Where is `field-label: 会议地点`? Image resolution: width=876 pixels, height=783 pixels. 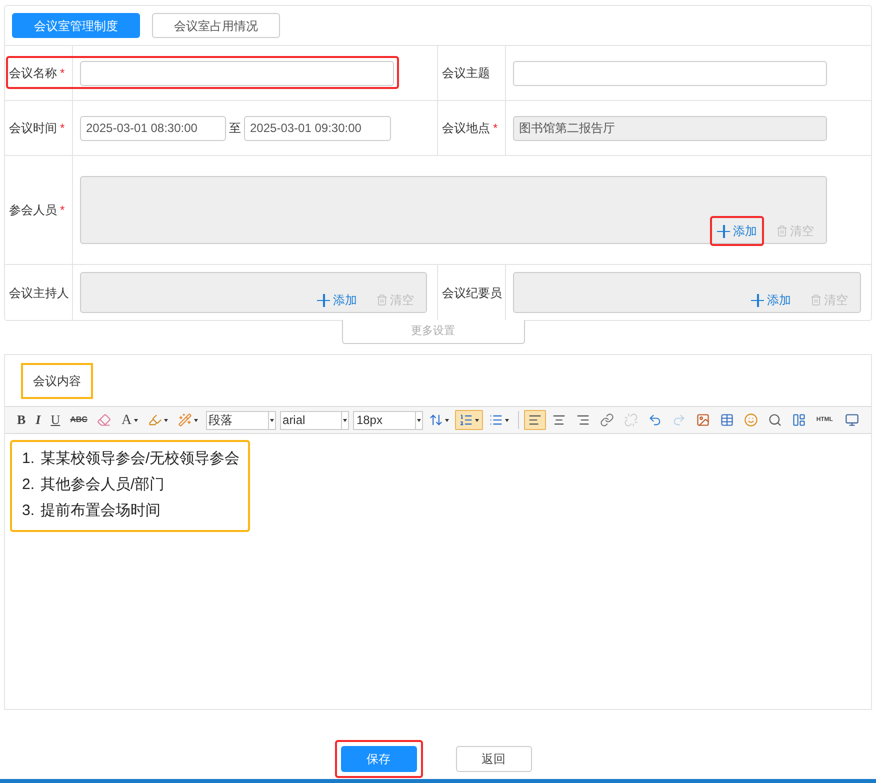
field-label: 会议地点 is located at coordinates (466, 128).